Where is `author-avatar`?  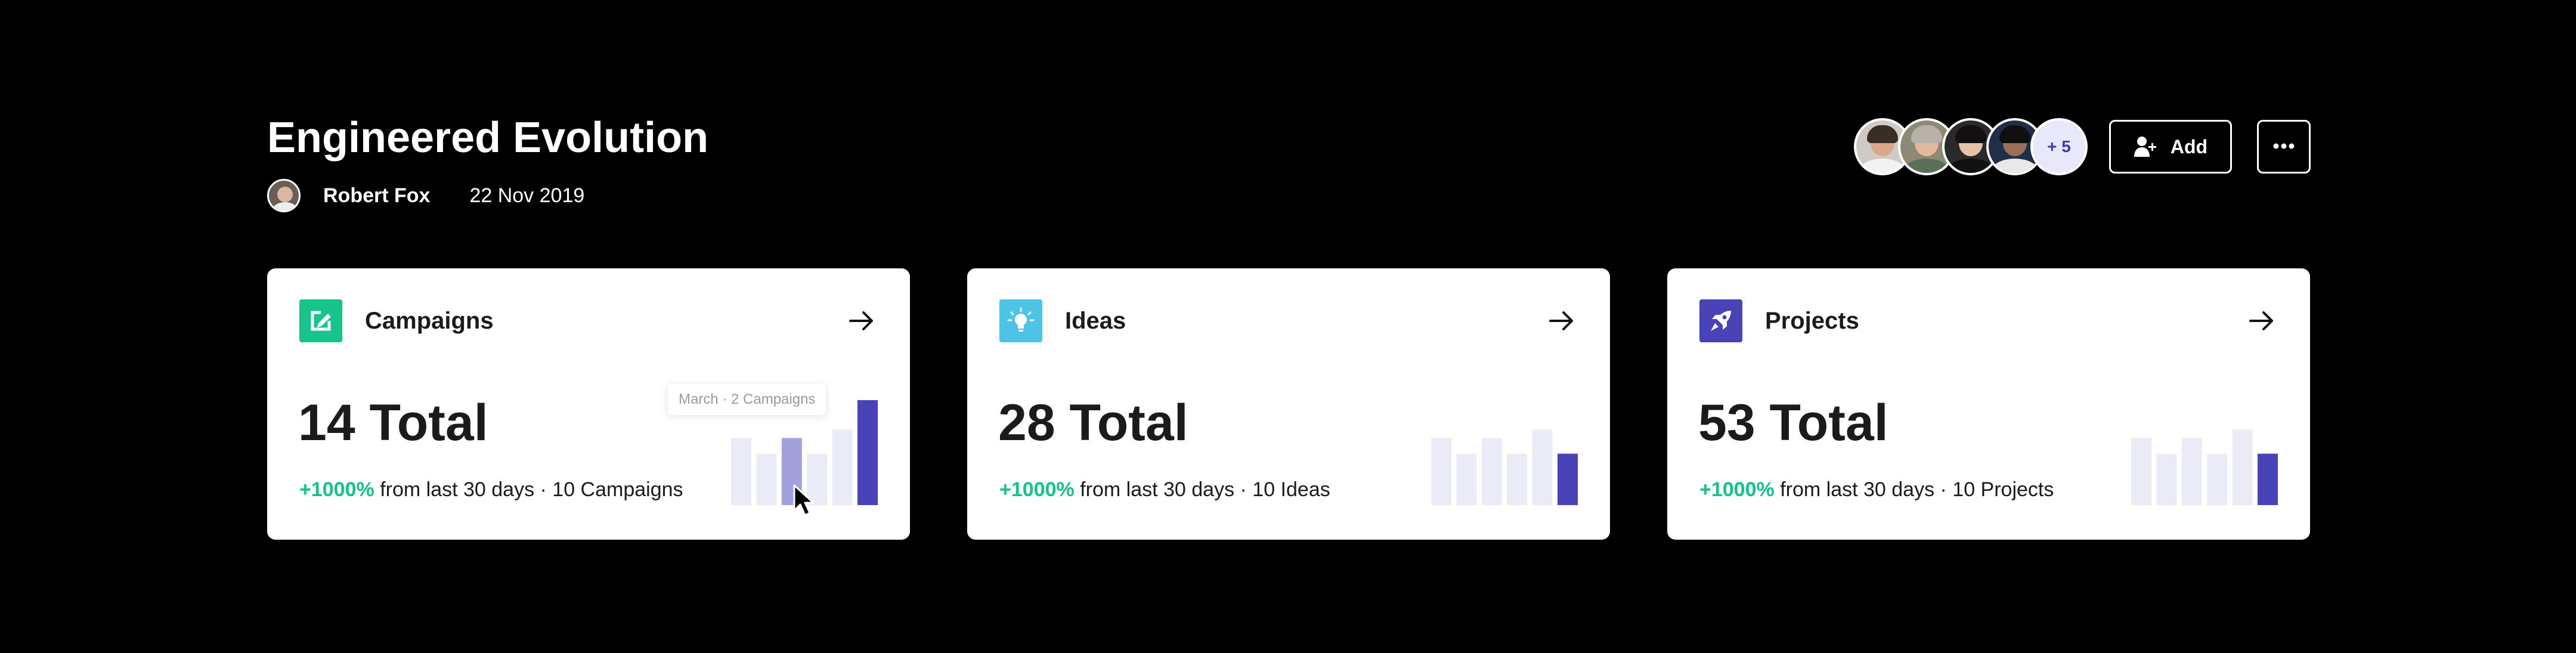 author-avatar is located at coordinates (284, 195).